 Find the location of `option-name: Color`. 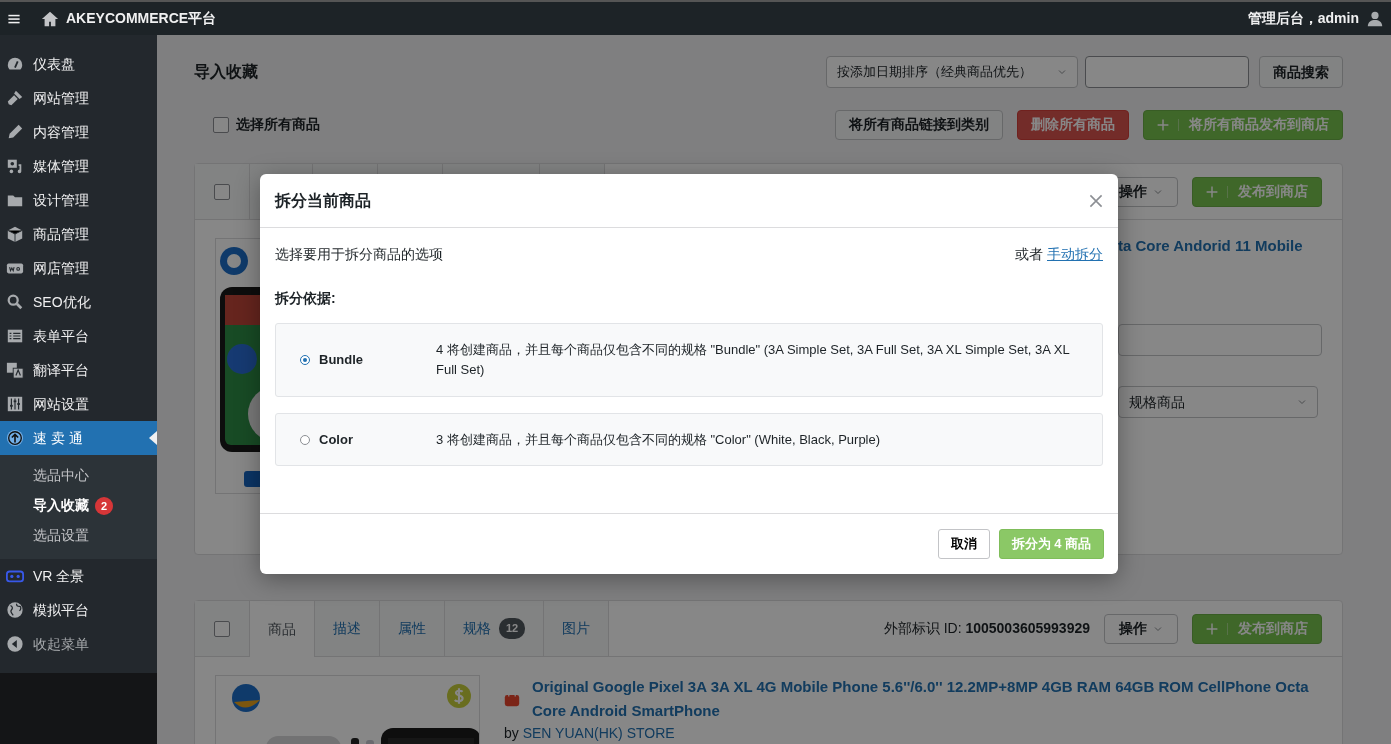

option-name: Color is located at coordinates (336, 439).